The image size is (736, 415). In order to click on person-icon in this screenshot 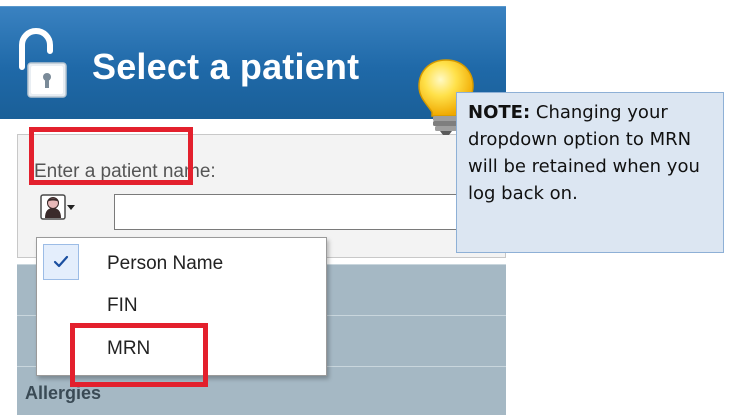, I will do `click(53, 207)`.